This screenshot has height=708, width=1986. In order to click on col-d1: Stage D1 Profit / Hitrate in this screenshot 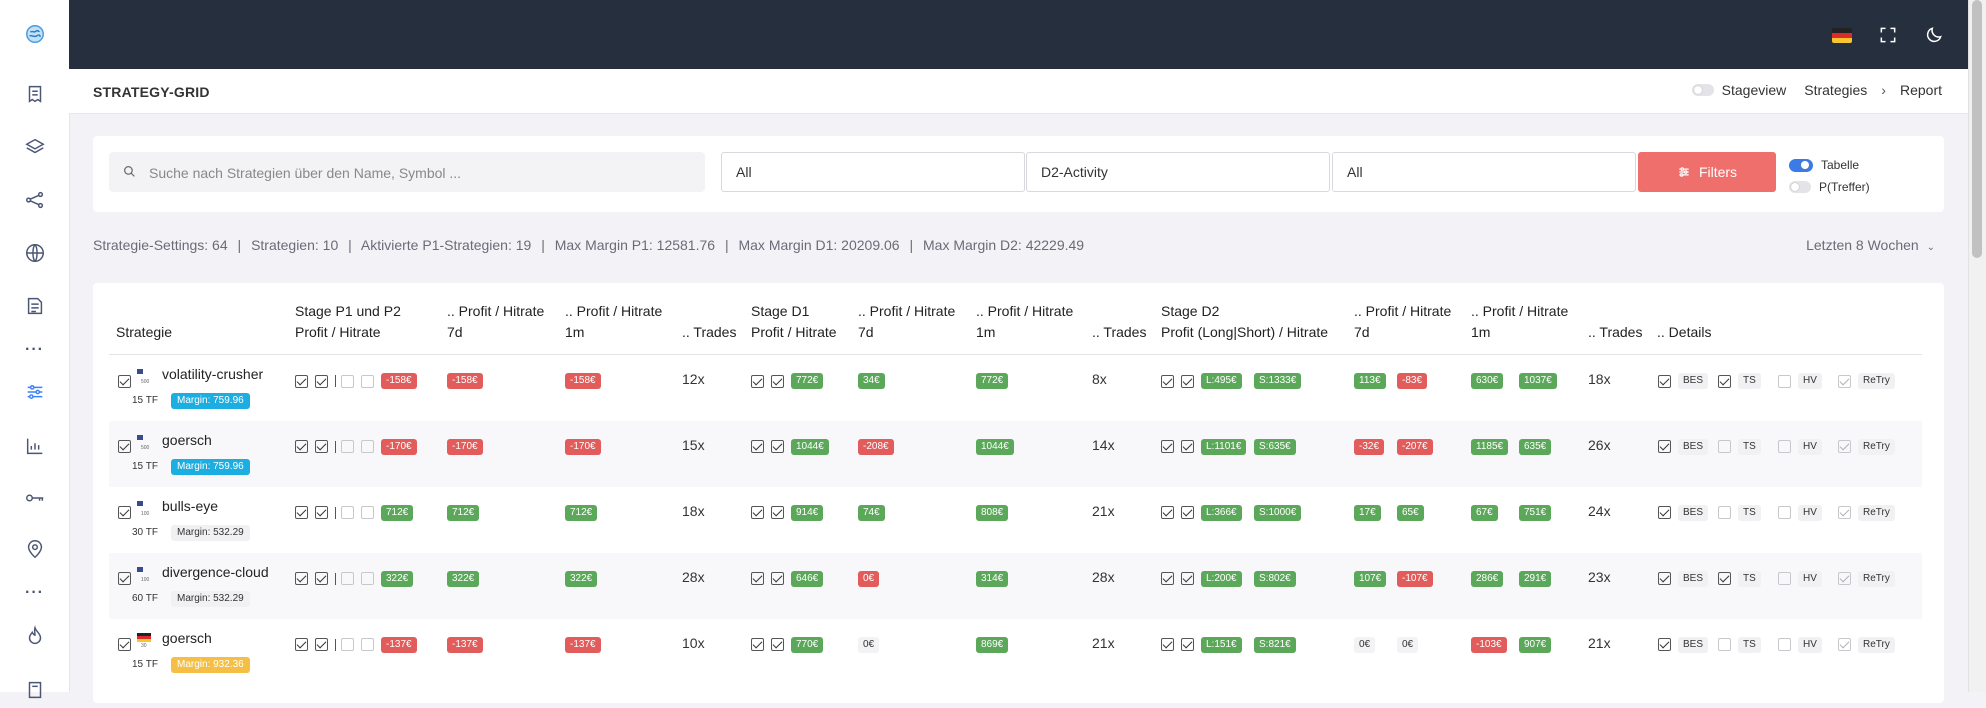, I will do `click(794, 322)`.